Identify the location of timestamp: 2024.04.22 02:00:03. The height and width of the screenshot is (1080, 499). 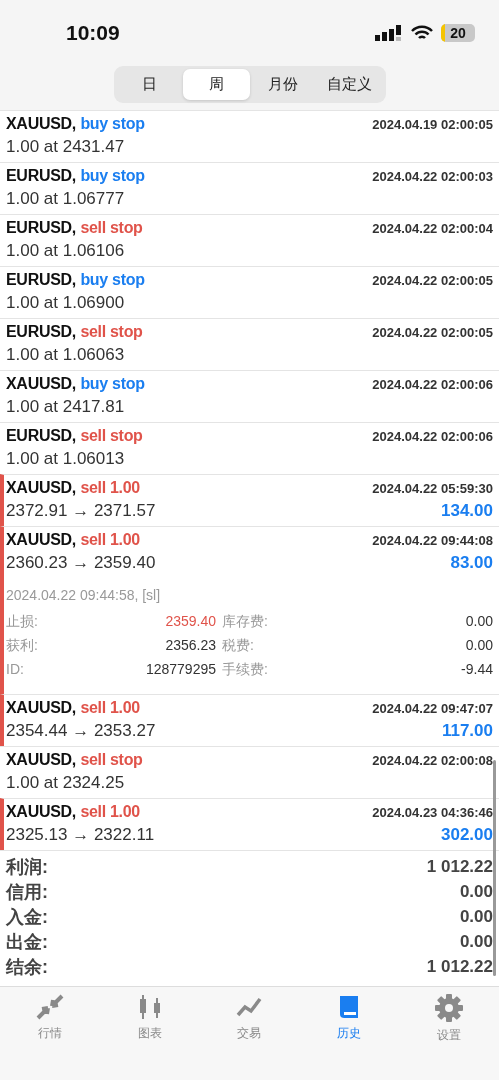
(432, 176).